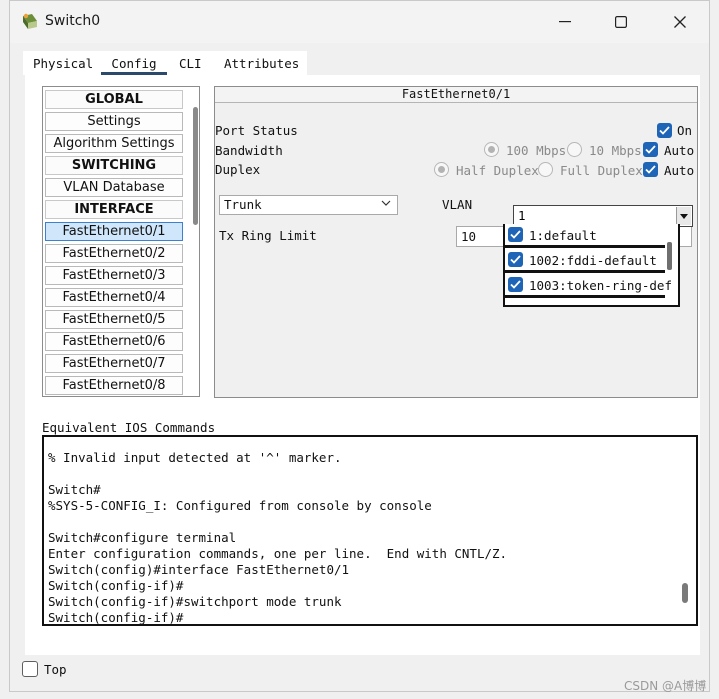 The image size is (719, 699). Describe the element at coordinates (685, 130) in the screenshot. I see `port-status-on-label: On` at that location.